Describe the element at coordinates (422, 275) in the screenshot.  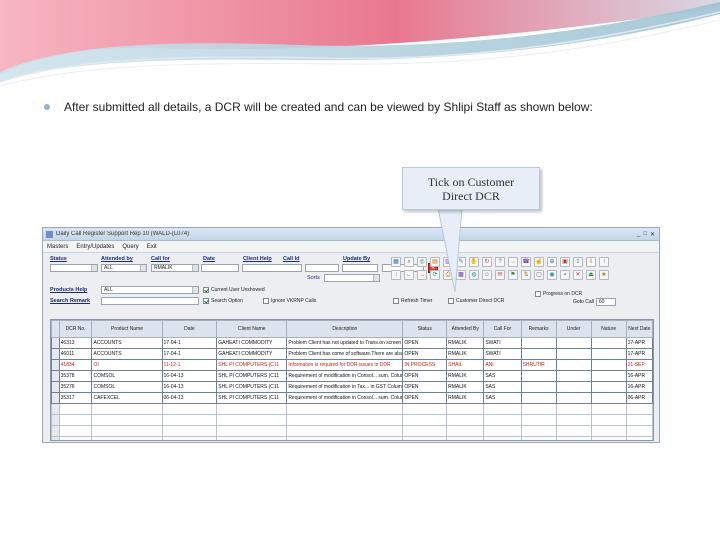
I see `forward-icon: →` at that location.